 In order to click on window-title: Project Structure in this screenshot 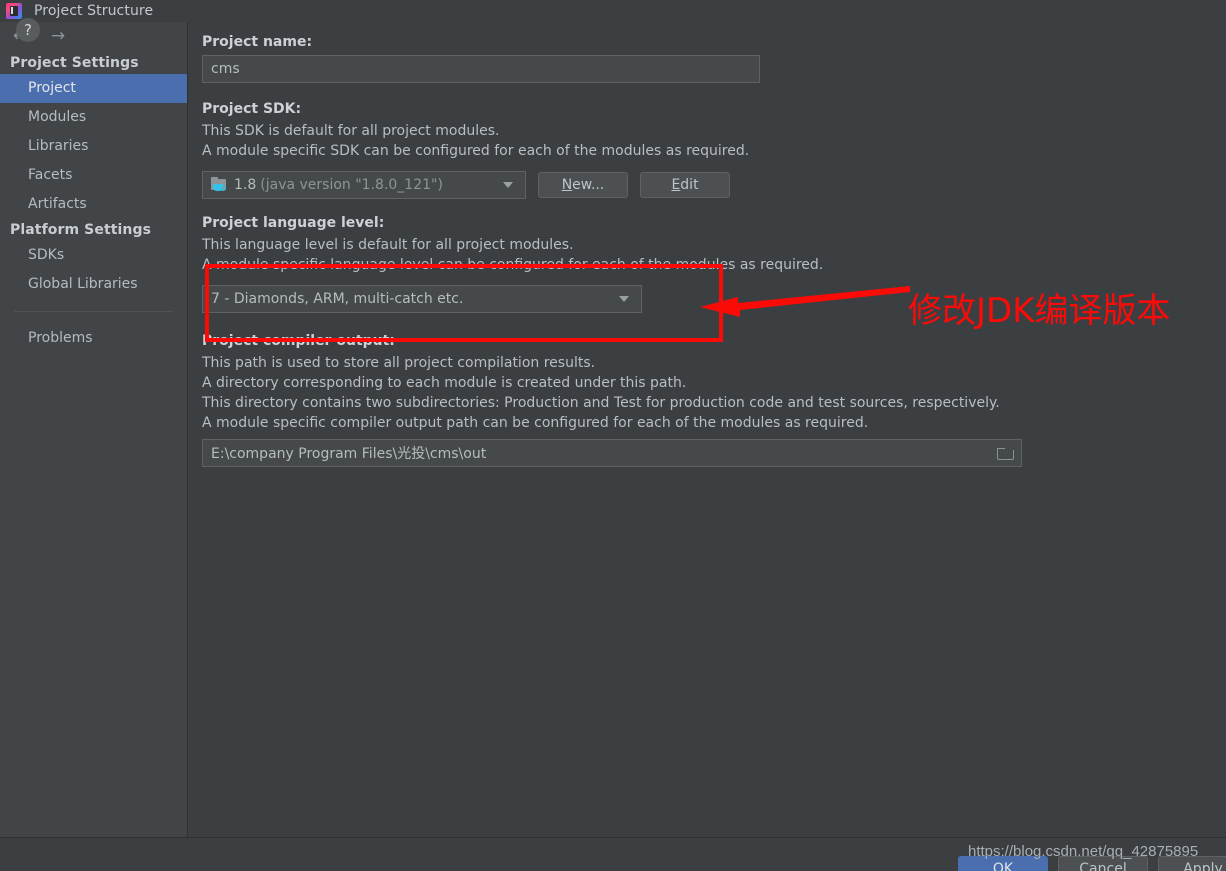, I will do `click(94, 11)`.